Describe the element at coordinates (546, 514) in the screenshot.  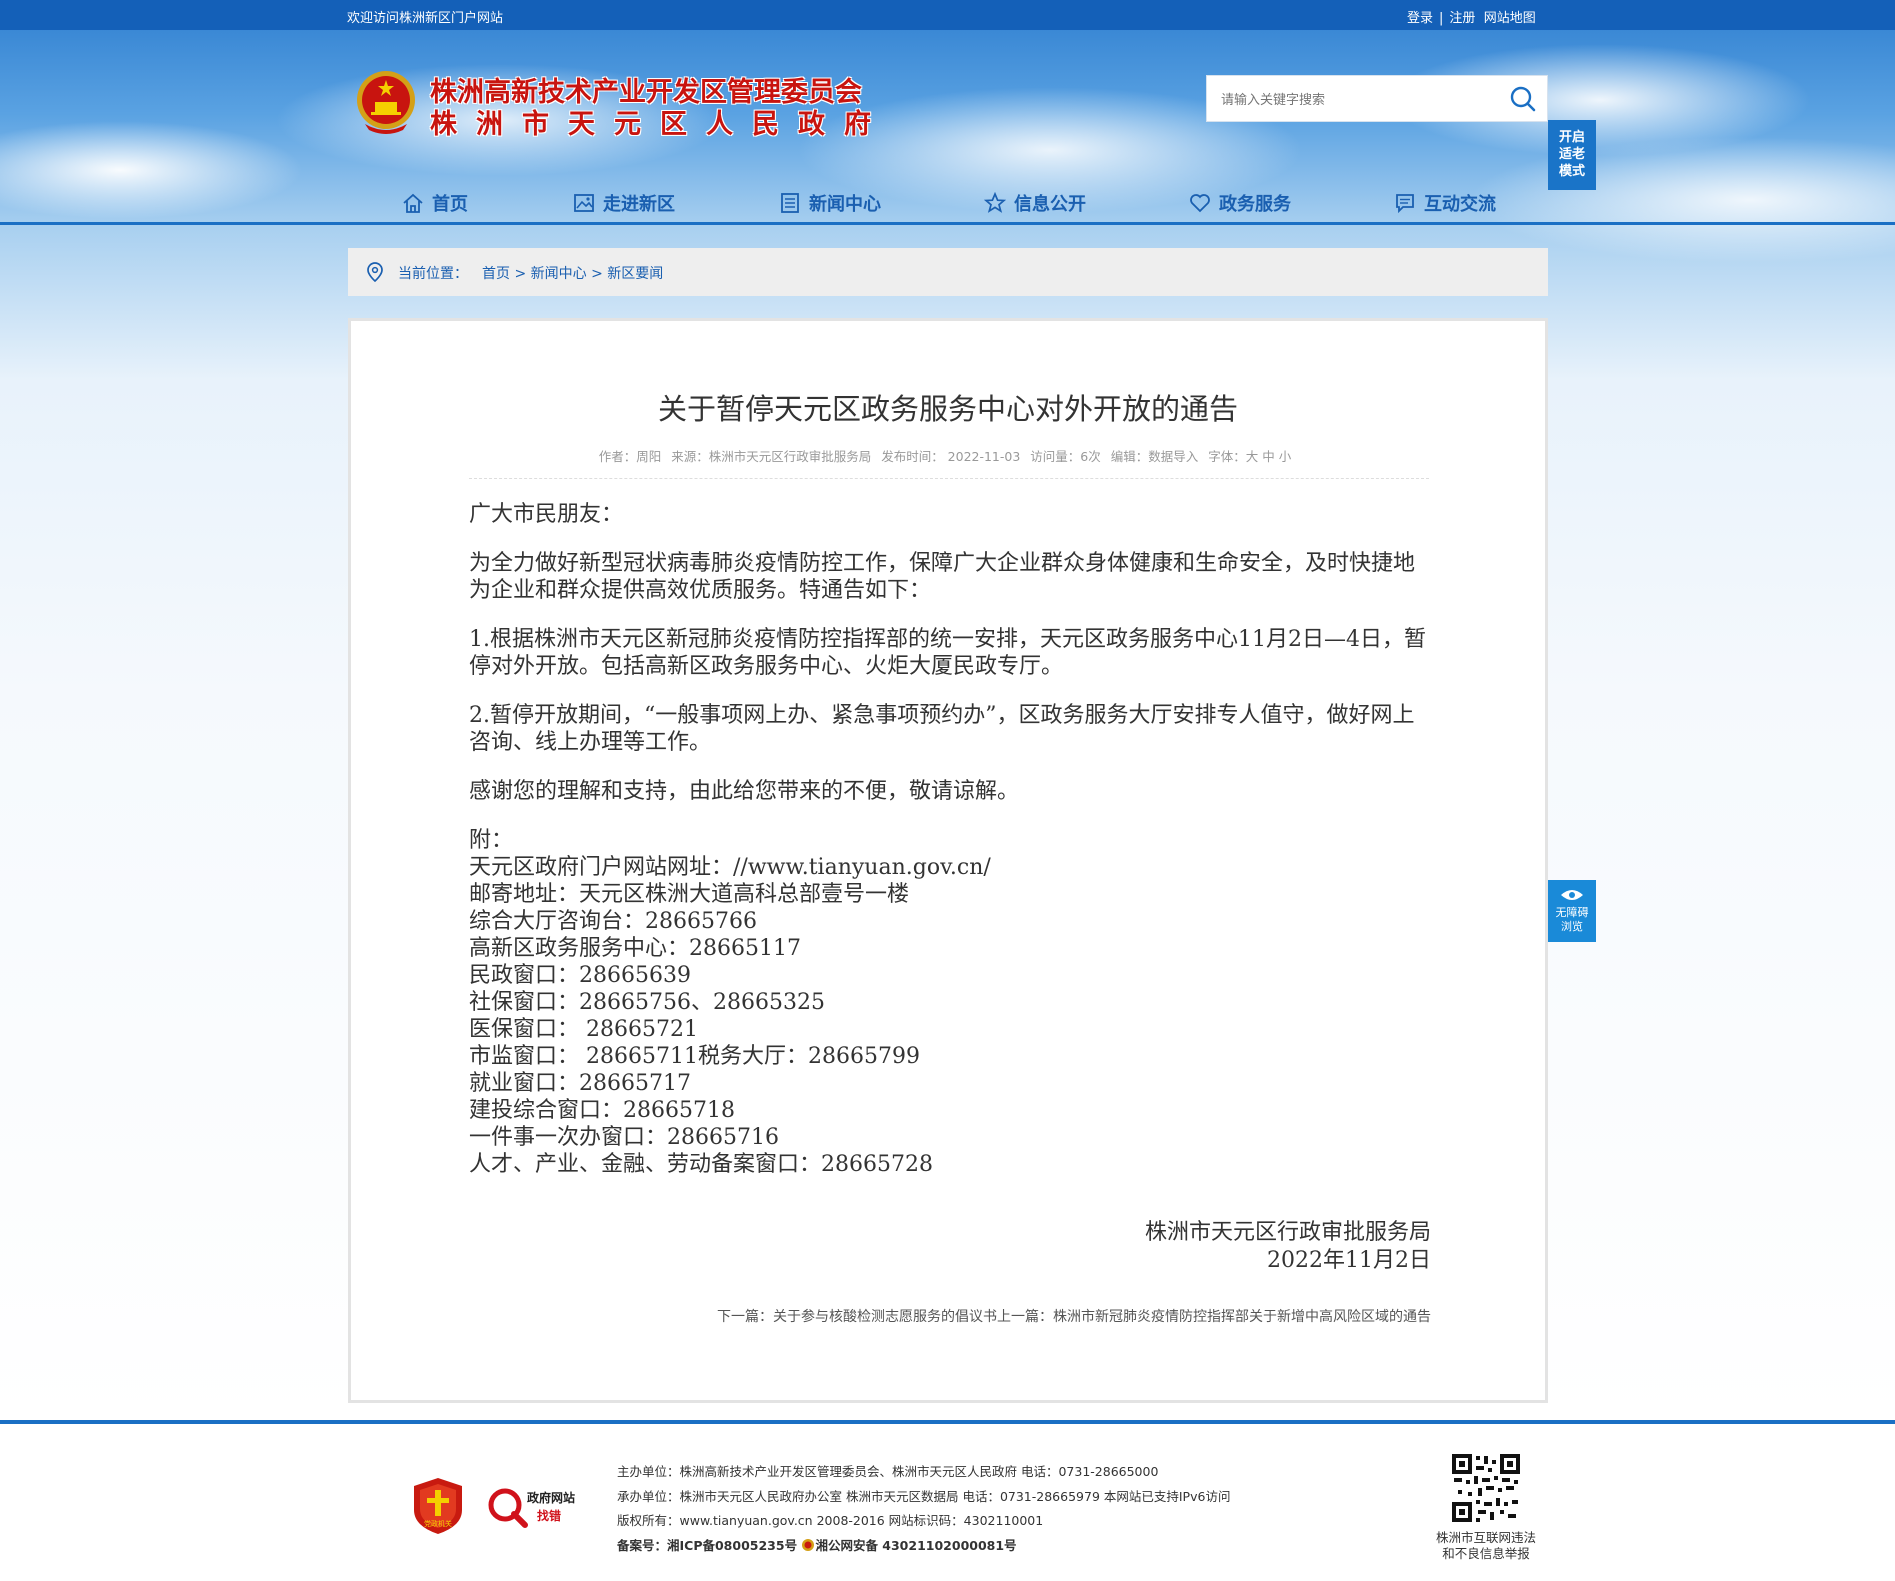
I see `article-greeting: 广大市民朋友：` at that location.